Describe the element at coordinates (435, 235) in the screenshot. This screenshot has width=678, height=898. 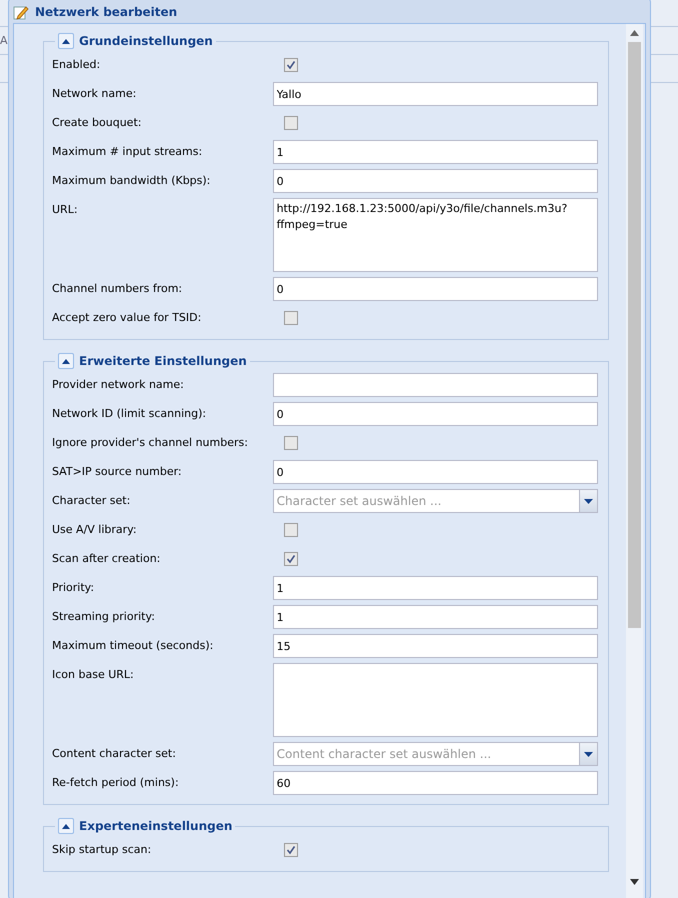
I see `text-area: http://192.168.1.23:5000/api/y3o/file/channels.m3u?ffmpeg=true` at that location.